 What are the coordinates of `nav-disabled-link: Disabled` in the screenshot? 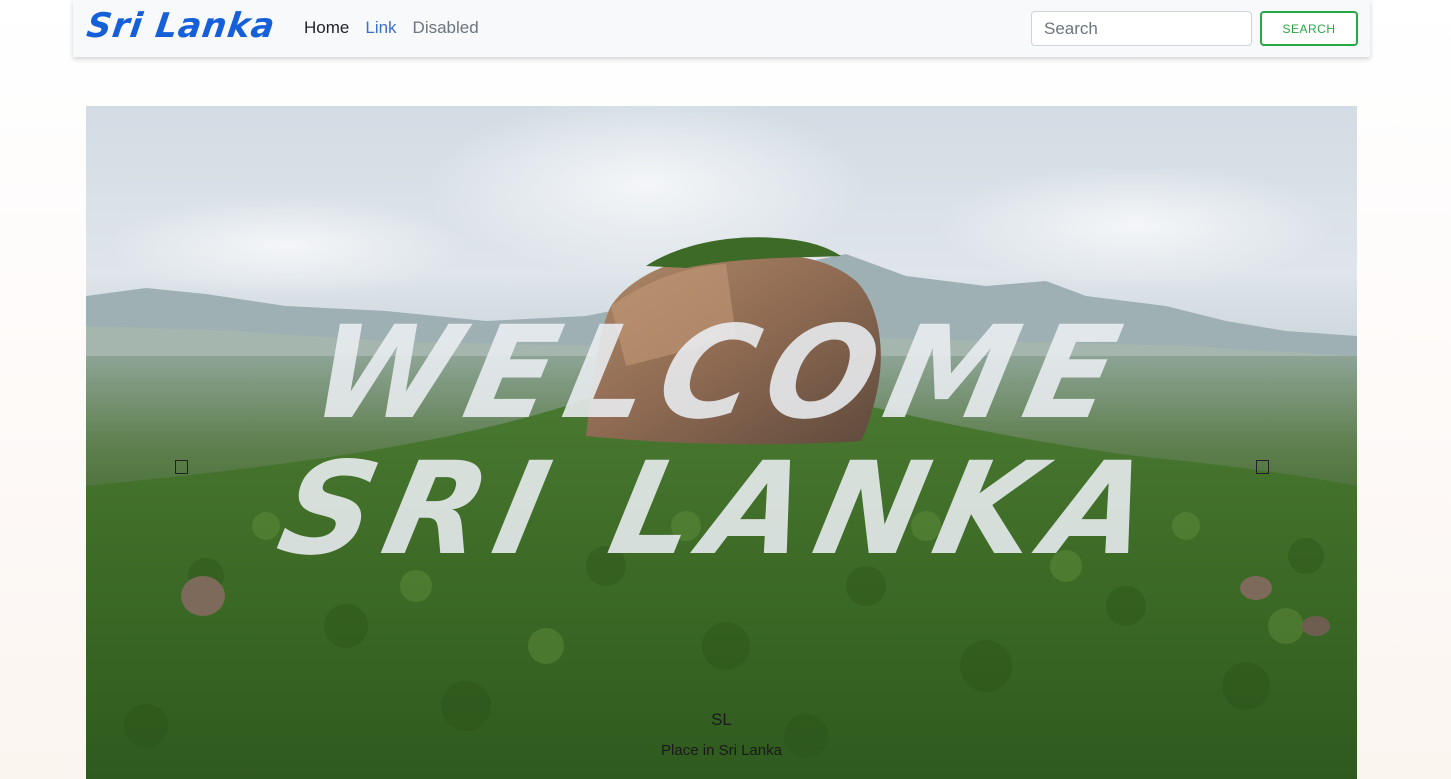 It's located at (445, 27).